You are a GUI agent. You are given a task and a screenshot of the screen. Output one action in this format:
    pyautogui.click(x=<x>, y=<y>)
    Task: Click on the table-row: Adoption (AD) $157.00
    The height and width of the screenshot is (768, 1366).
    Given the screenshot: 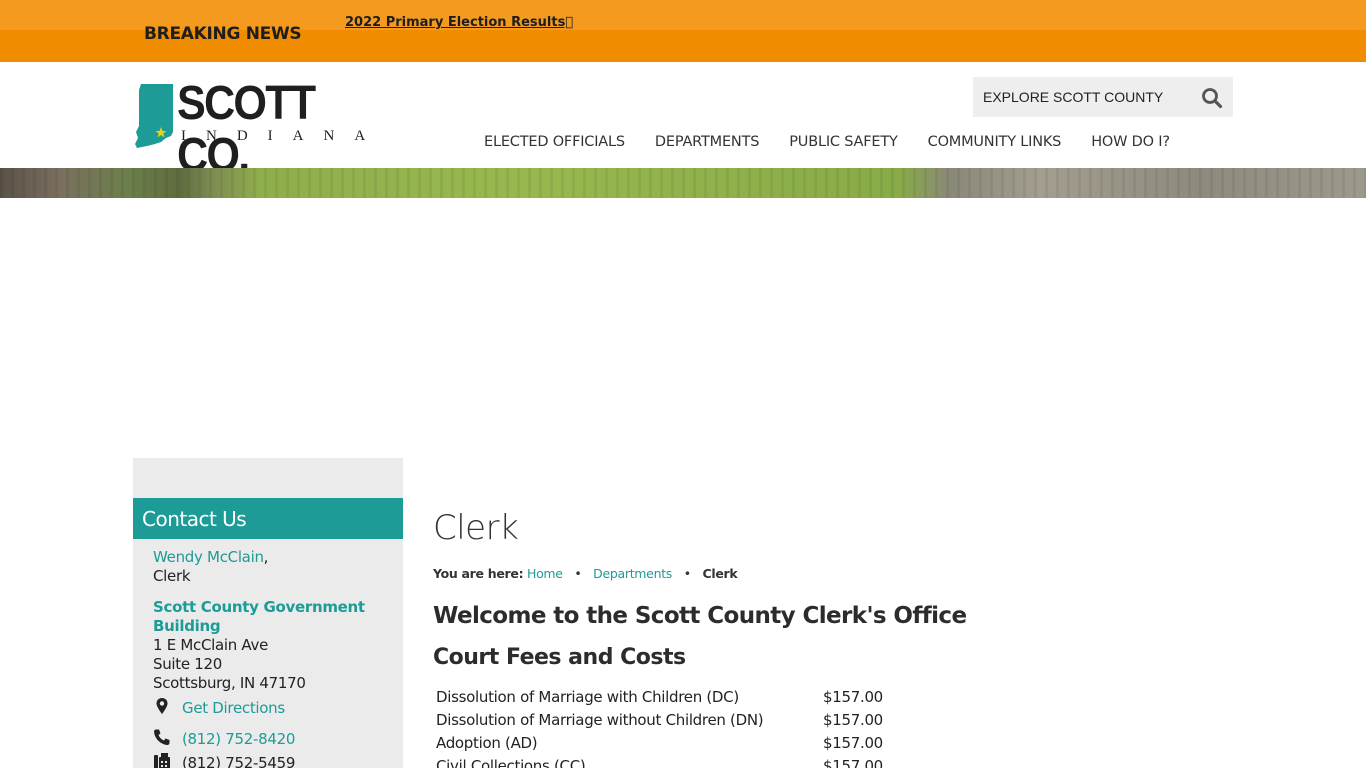 What is the action you would take?
    pyautogui.click(x=666, y=745)
    